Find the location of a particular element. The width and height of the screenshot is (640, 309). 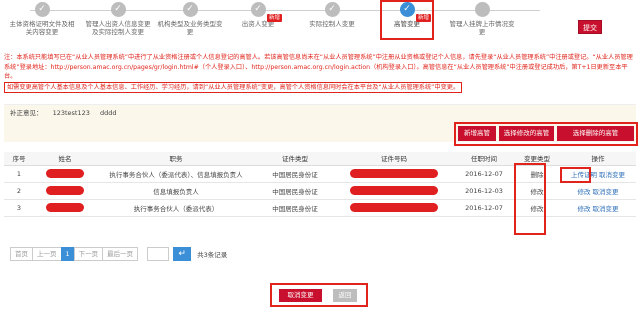

step-5: ✓ 实际控制人变更 is located at coordinates (332, 15).